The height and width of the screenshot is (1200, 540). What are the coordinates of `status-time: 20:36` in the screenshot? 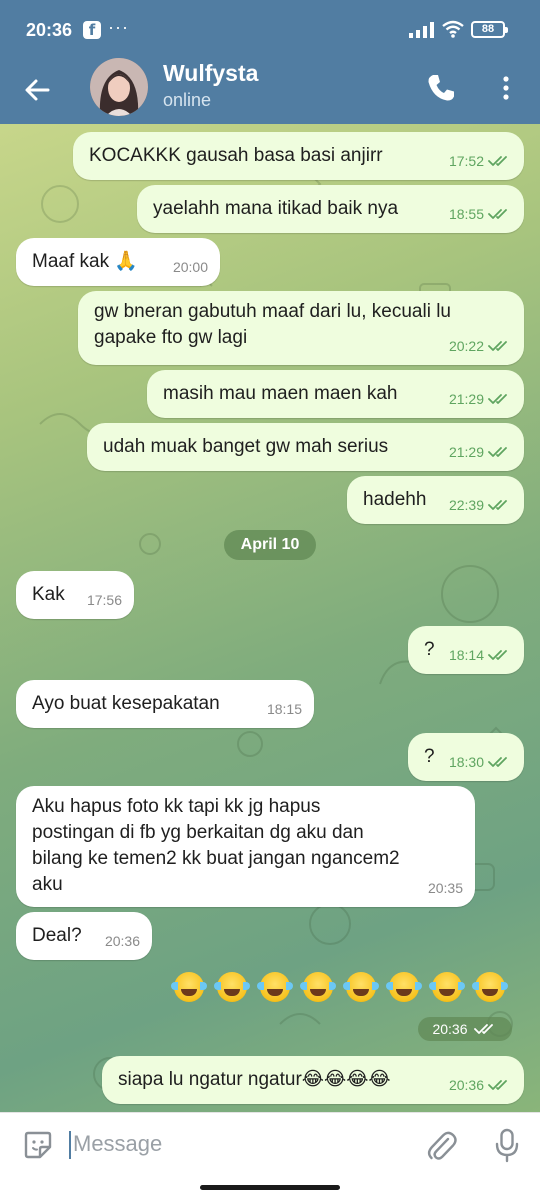 It's located at (49, 30).